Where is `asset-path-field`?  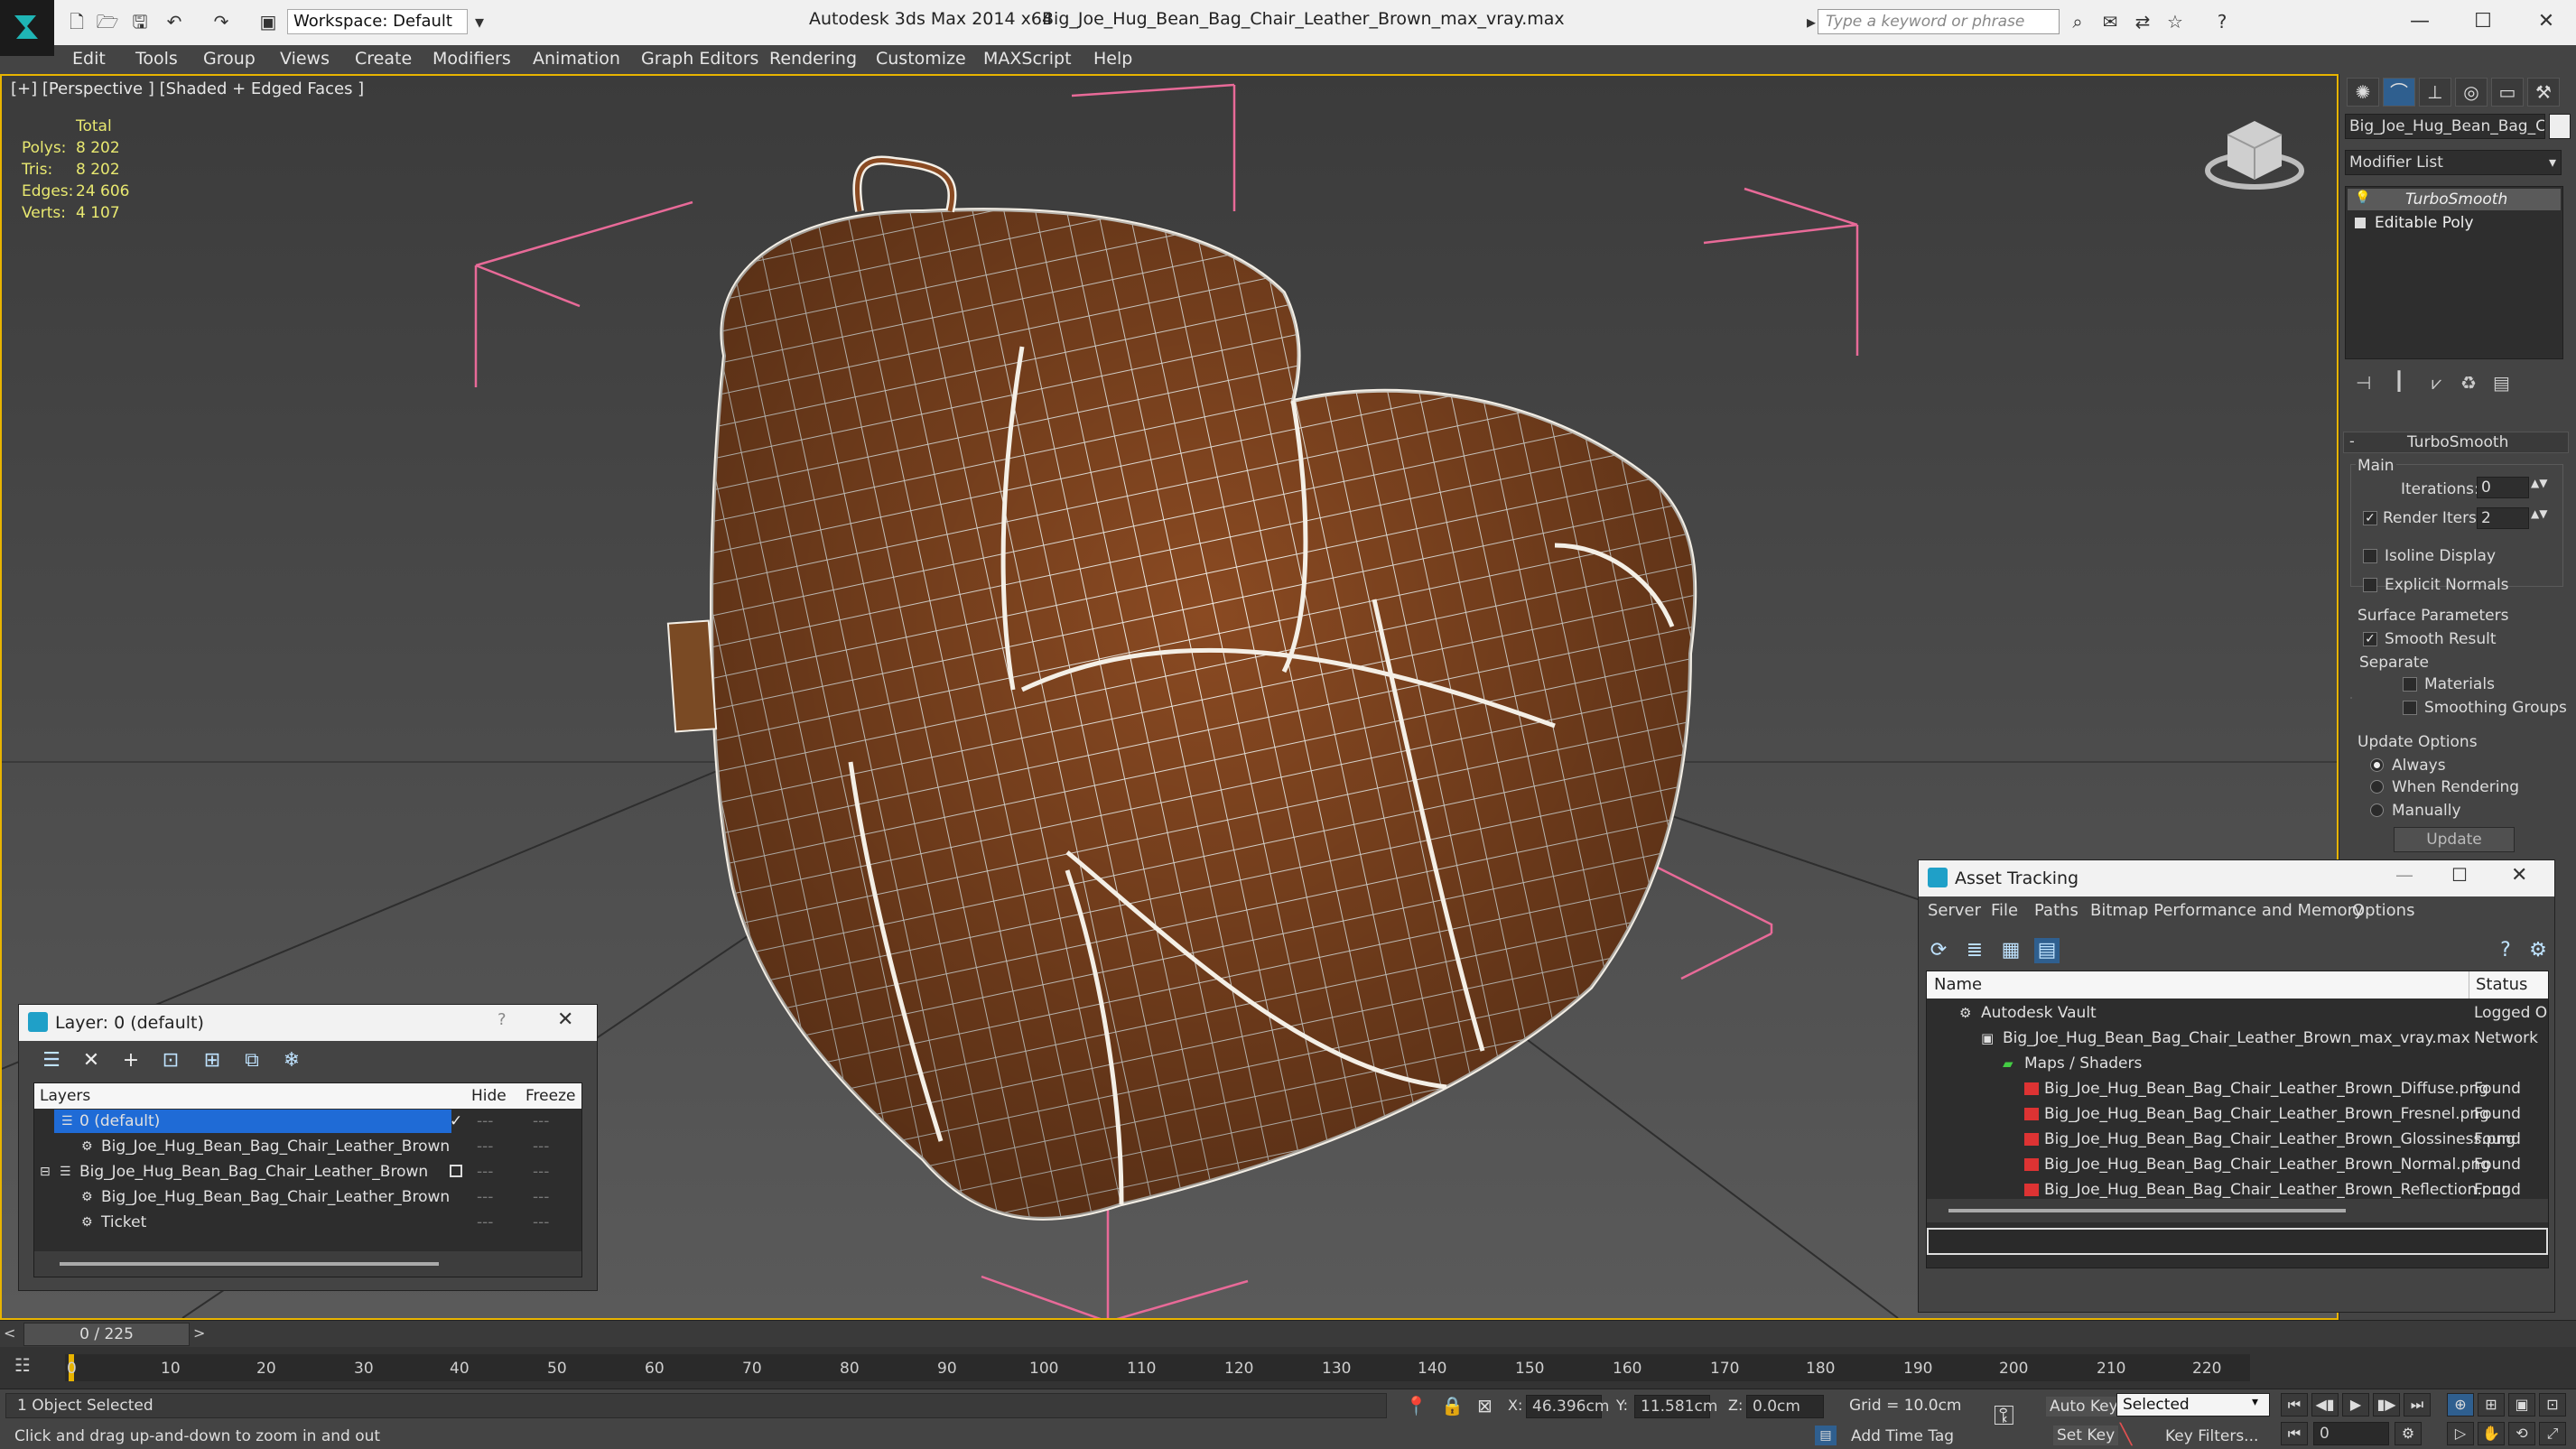 asset-path-field is located at coordinates (2237, 1241).